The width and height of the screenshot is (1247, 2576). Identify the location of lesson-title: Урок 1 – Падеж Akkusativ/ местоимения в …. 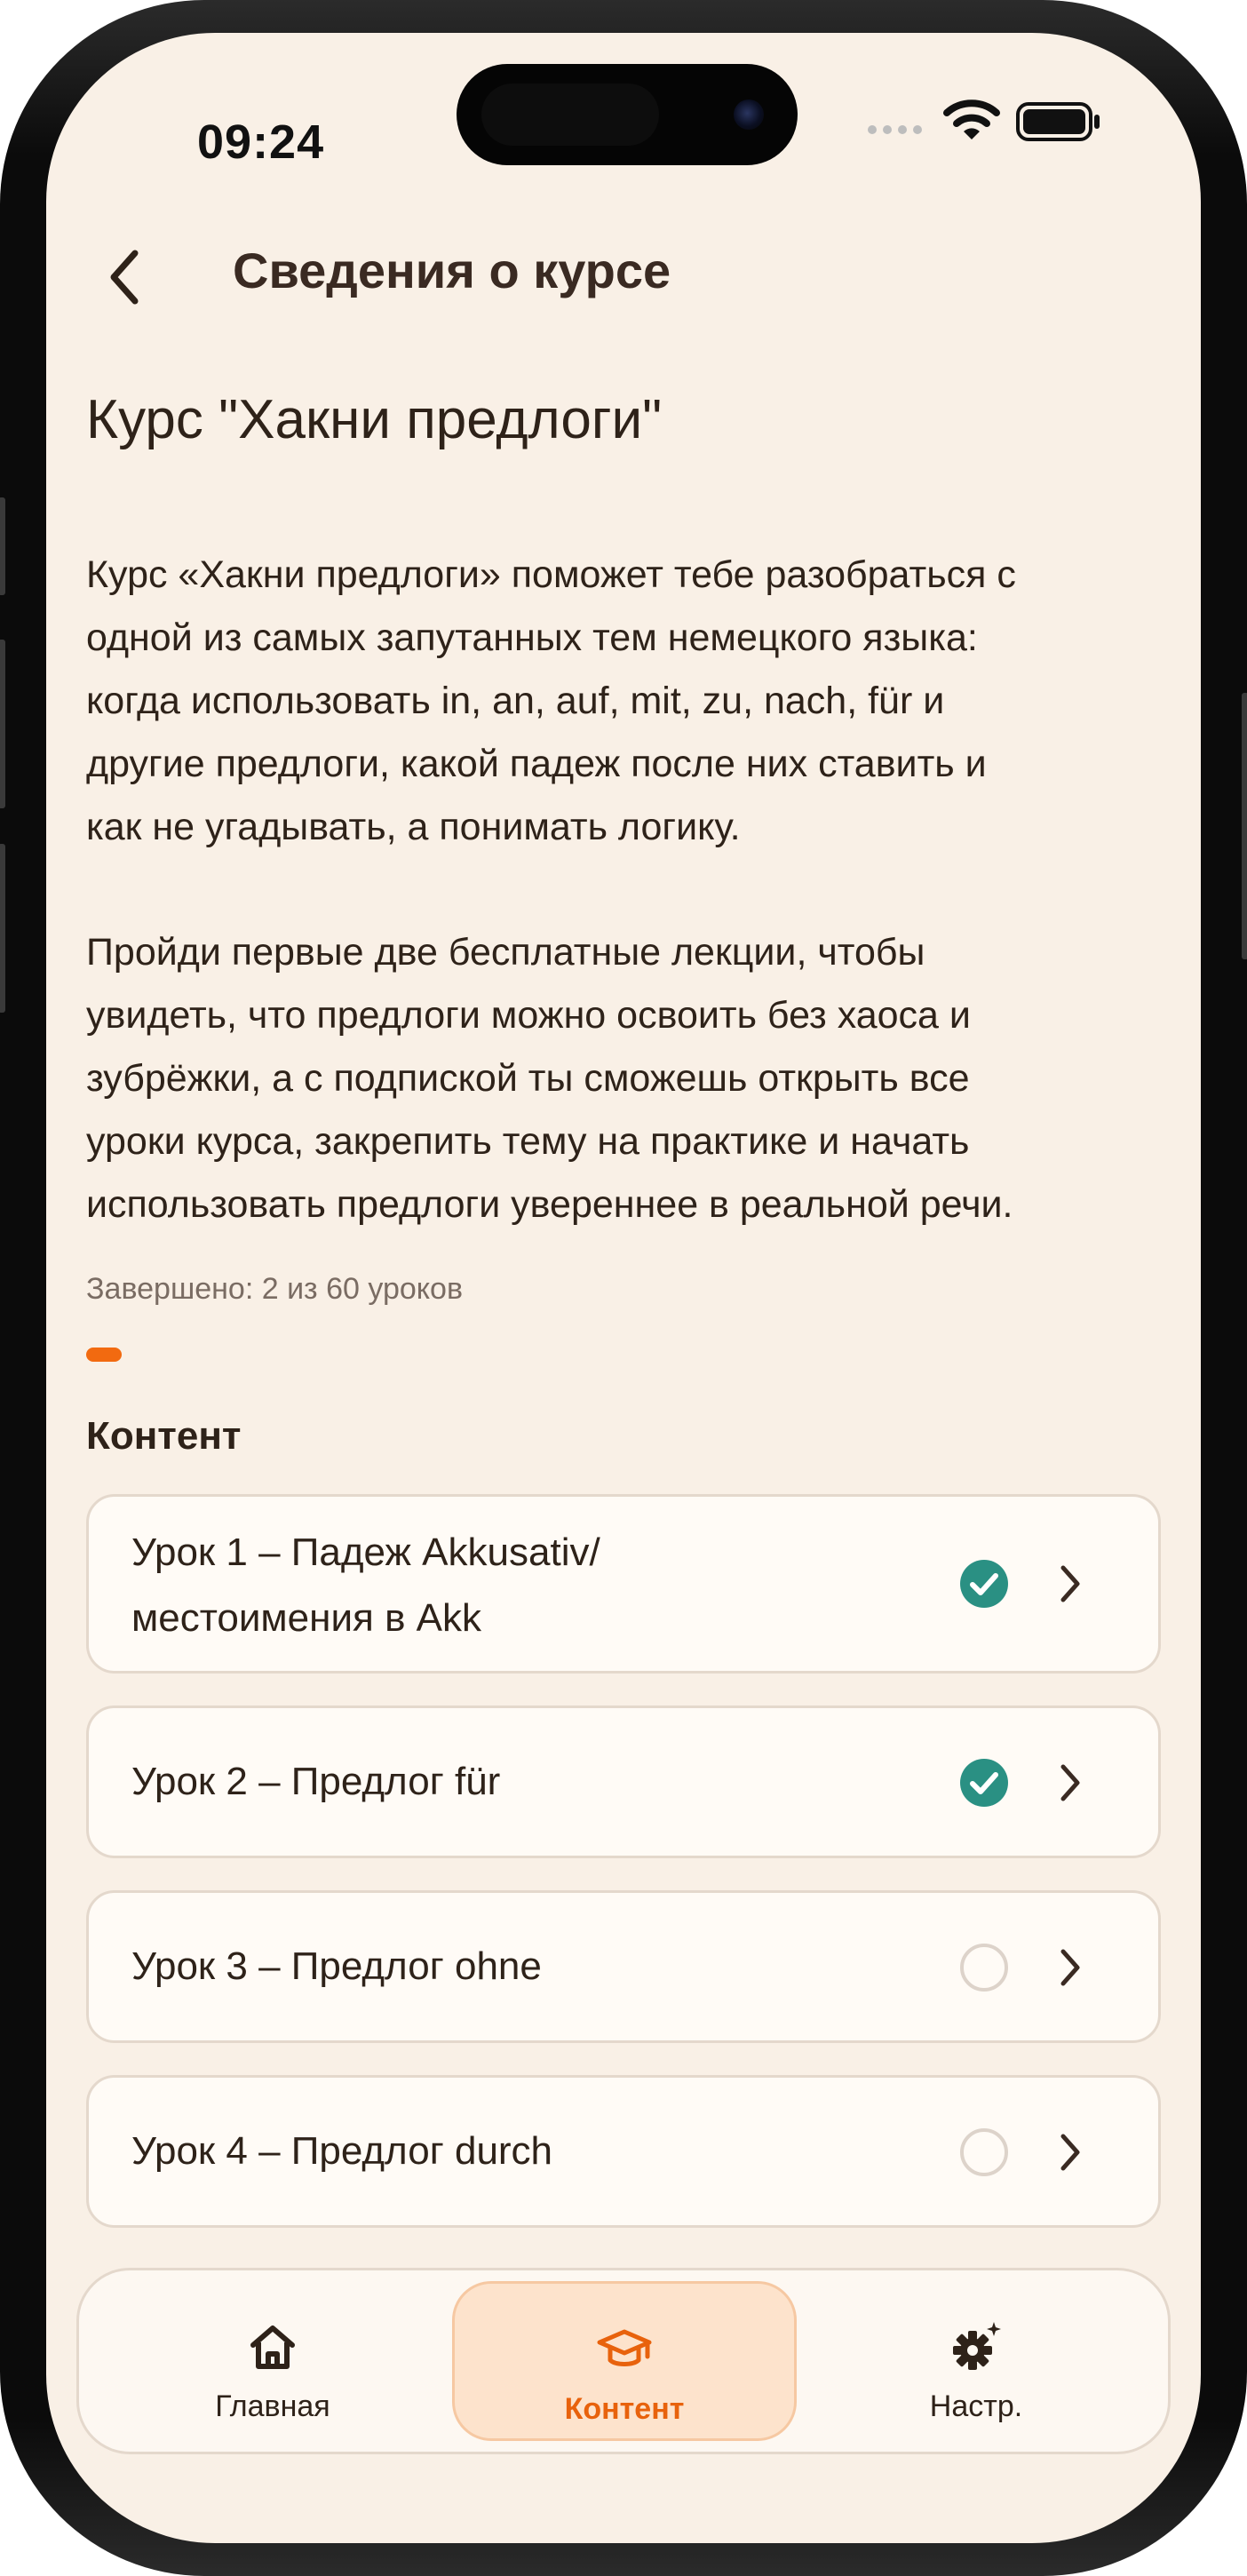
(513, 1585).